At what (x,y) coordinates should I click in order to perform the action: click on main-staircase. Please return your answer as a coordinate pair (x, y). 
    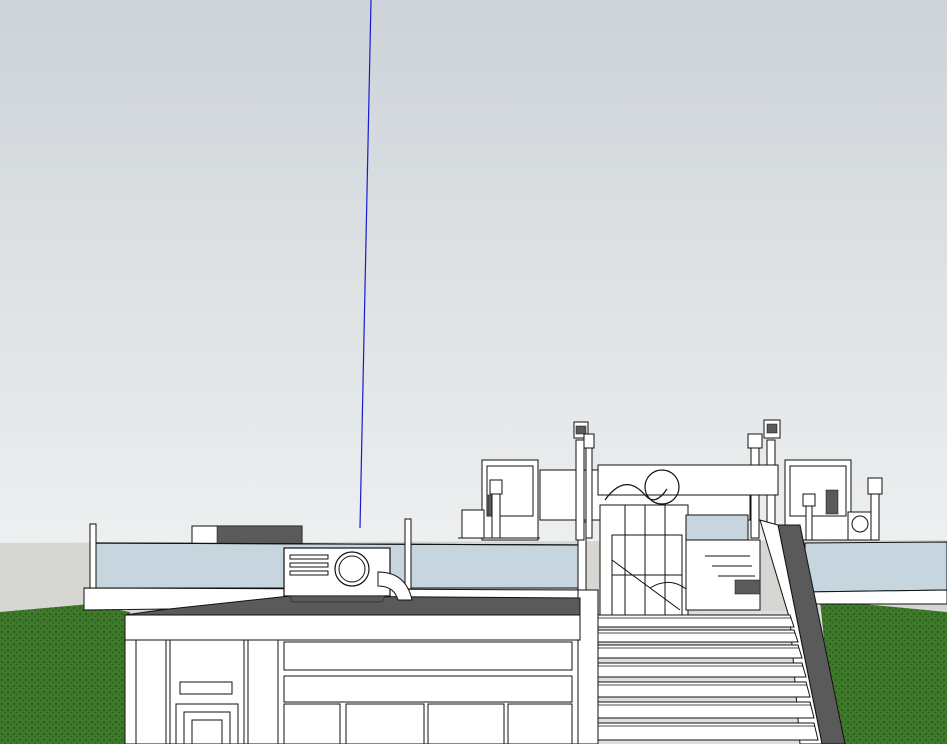
    Looking at the image, I should click on (708, 677).